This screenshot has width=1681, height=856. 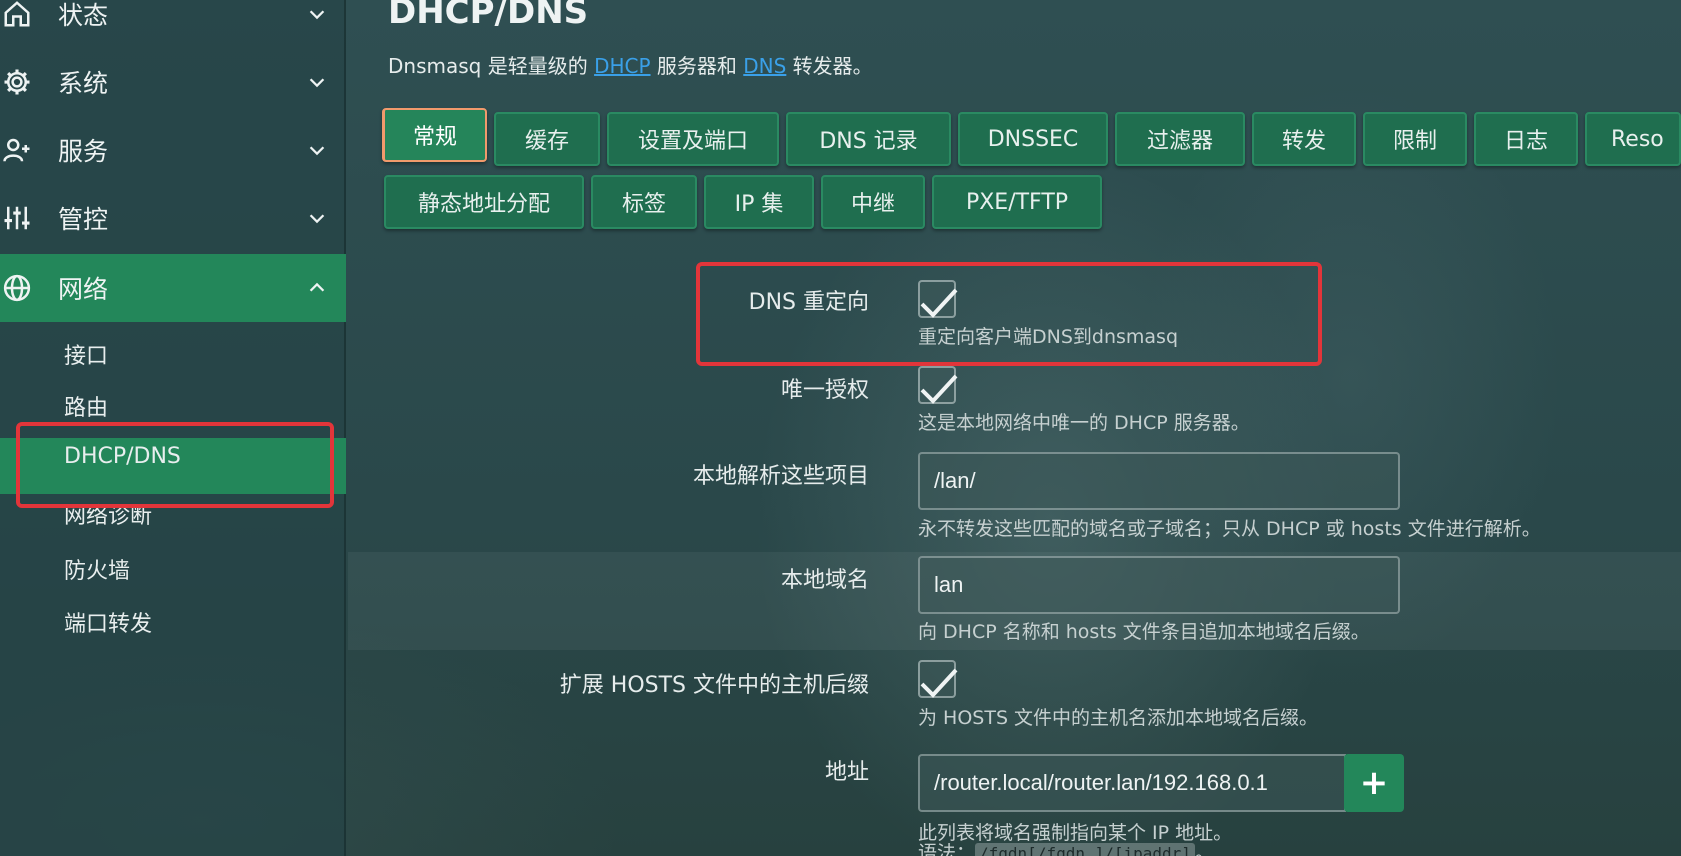 What do you see at coordinates (1229, 529) in the screenshot?
I see `local-resolve-hint: 永不转发这些匹配的域名或子域名；只从 DHCP 或 hosts 文件进行解析。` at bounding box center [1229, 529].